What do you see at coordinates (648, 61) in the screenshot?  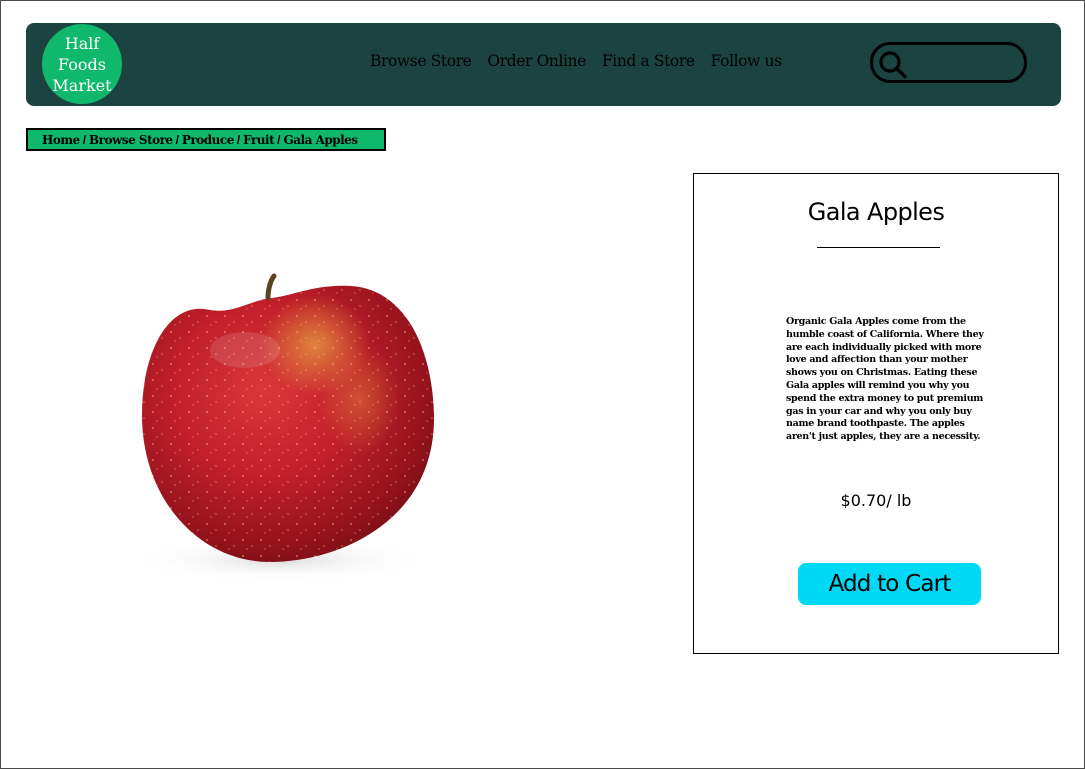 I see `nav-find-a-store: Find a Store` at bounding box center [648, 61].